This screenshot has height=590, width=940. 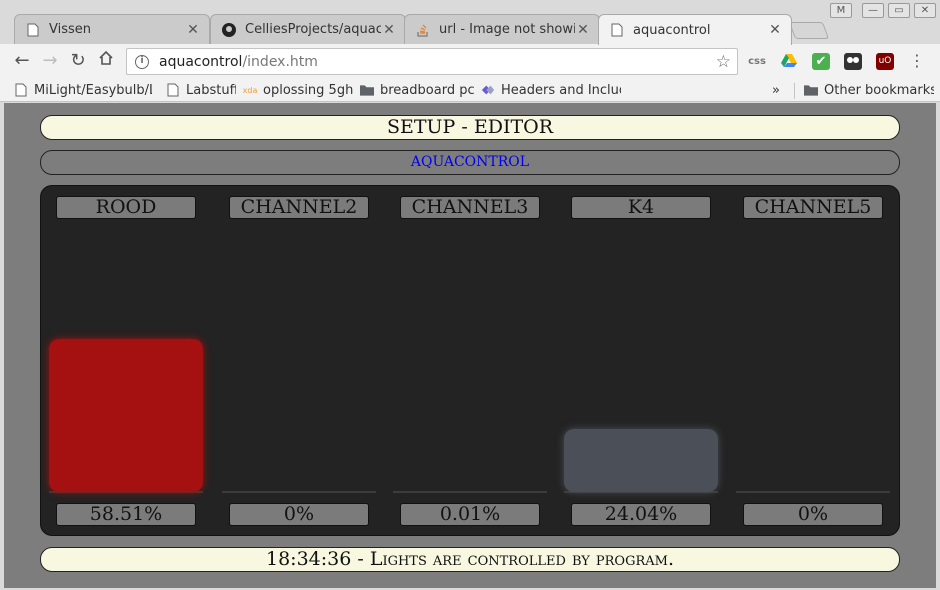 What do you see at coordinates (488, 90) in the screenshot?
I see `cplusplus-icon` at bounding box center [488, 90].